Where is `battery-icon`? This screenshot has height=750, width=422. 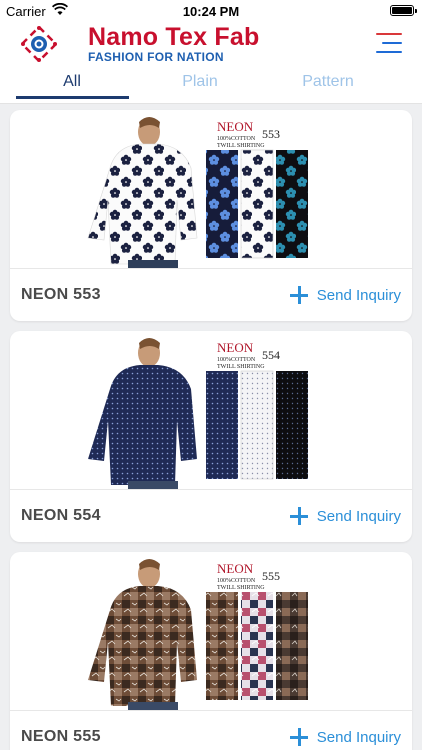
battery-icon is located at coordinates (403, 10).